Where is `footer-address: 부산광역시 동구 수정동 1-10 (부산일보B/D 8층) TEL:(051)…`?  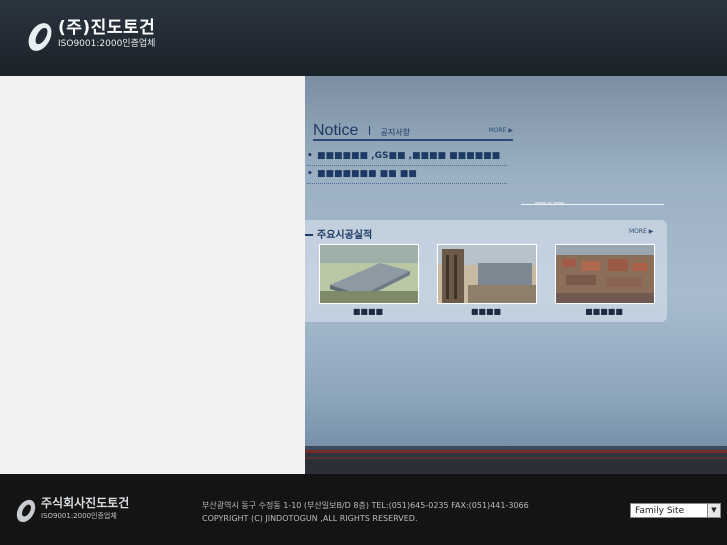
footer-address: 부산광역시 동구 수정동 1-10 (부산일보B/D 8층) TEL:(051)… is located at coordinates (365, 512).